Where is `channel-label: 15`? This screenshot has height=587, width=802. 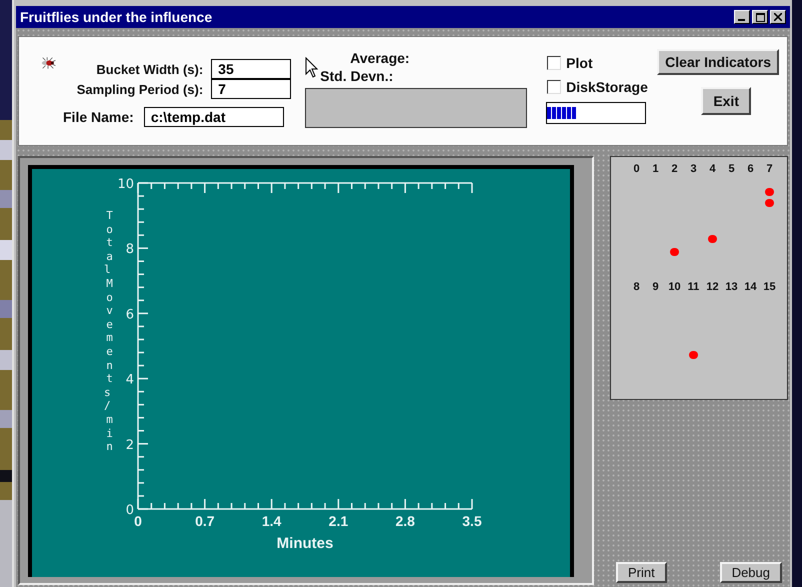 channel-label: 15 is located at coordinates (769, 287).